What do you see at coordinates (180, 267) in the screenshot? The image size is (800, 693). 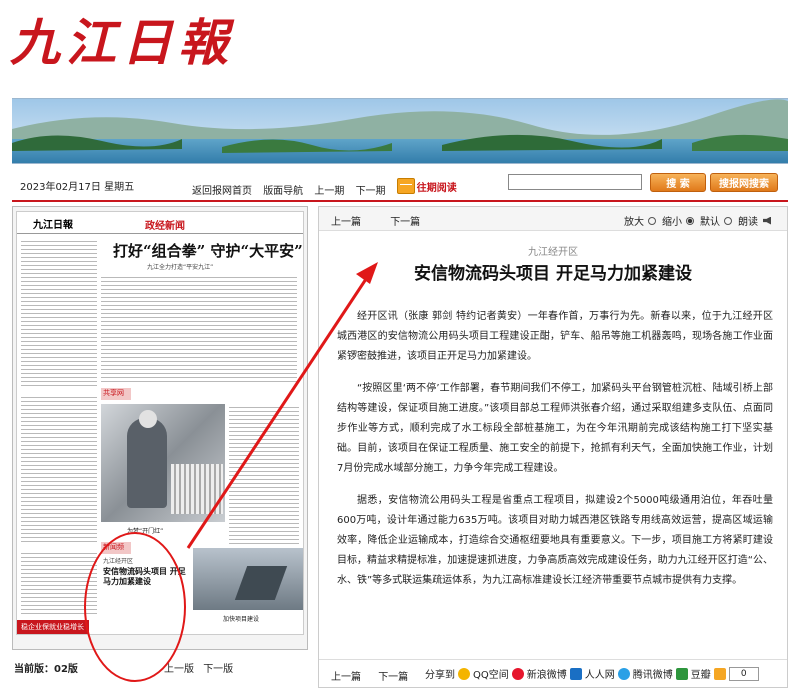 I see `thumb-subheadline: 九江全力打造“平安九江”` at bounding box center [180, 267].